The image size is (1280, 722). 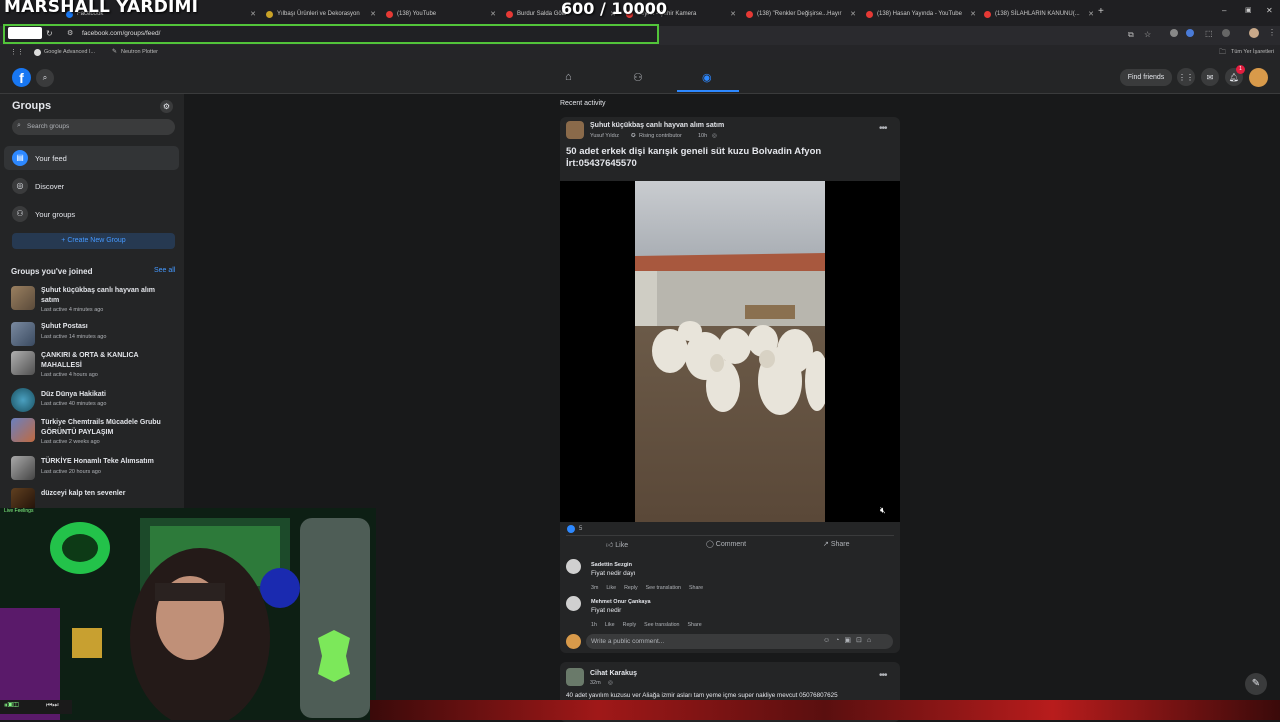 What do you see at coordinates (575, 677) in the screenshot?
I see `author-avatar` at bounding box center [575, 677].